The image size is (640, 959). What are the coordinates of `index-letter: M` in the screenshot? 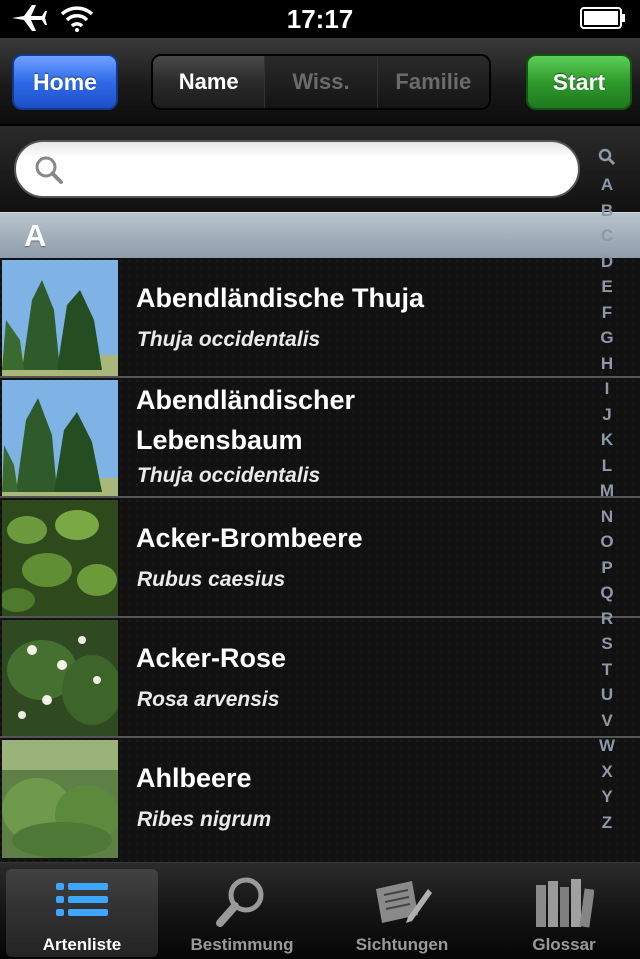 It's located at (607, 491).